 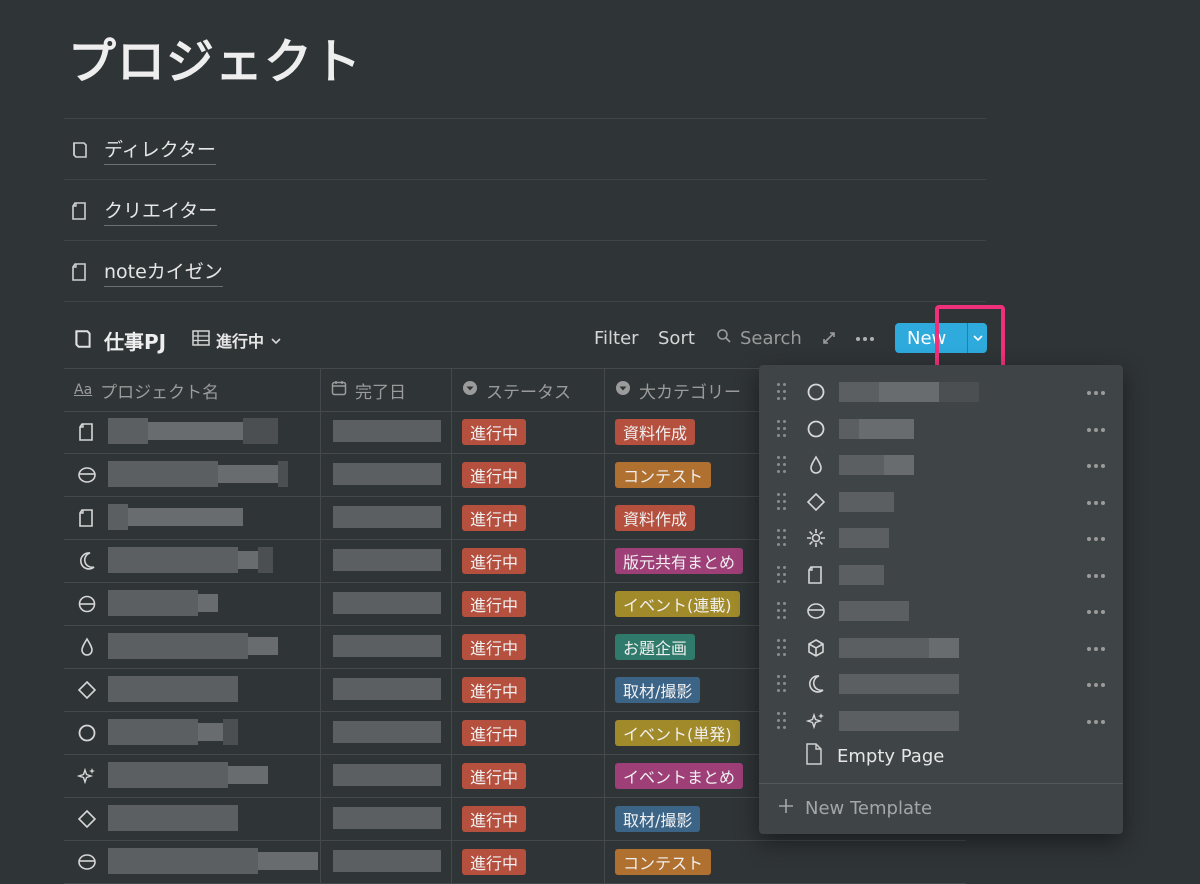 I want to click on table-row: 進行中 コンテスト, so click(x=515, y=862).